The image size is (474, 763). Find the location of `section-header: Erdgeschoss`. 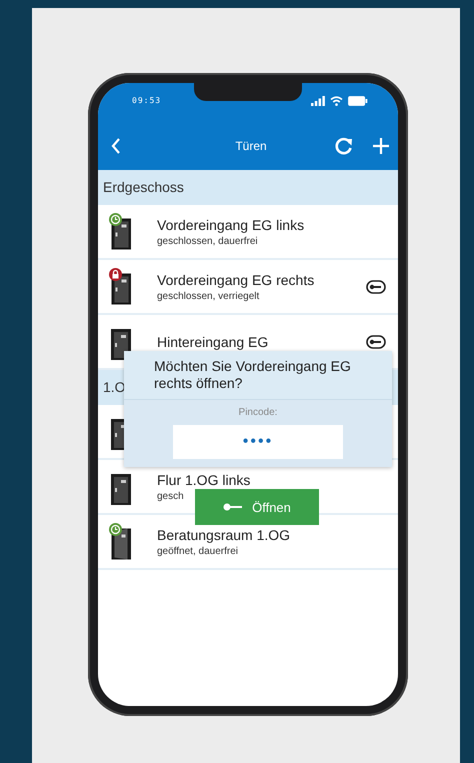

section-header: Erdgeschoss is located at coordinates (248, 187).